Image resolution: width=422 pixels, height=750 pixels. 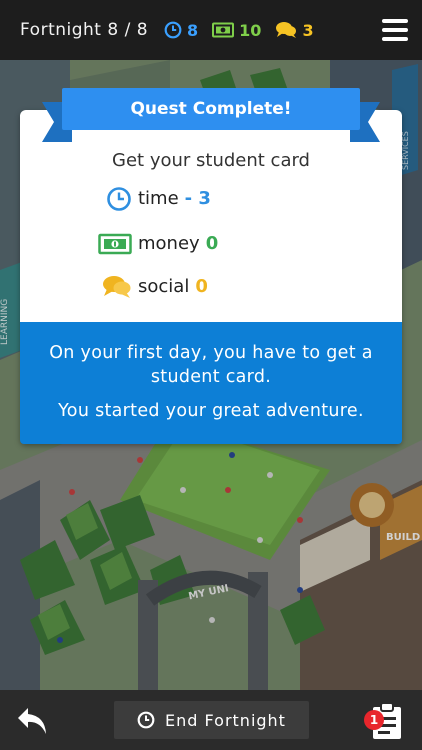 I want to click on time-stat: 8, so click(x=181, y=30).